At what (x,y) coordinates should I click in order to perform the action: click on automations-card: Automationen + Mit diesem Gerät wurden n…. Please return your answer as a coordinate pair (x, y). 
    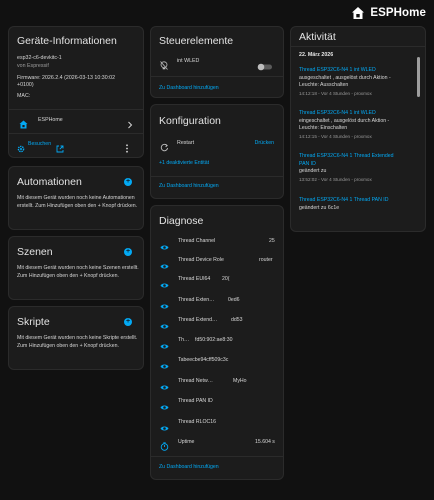
    Looking at the image, I should click on (76, 198).